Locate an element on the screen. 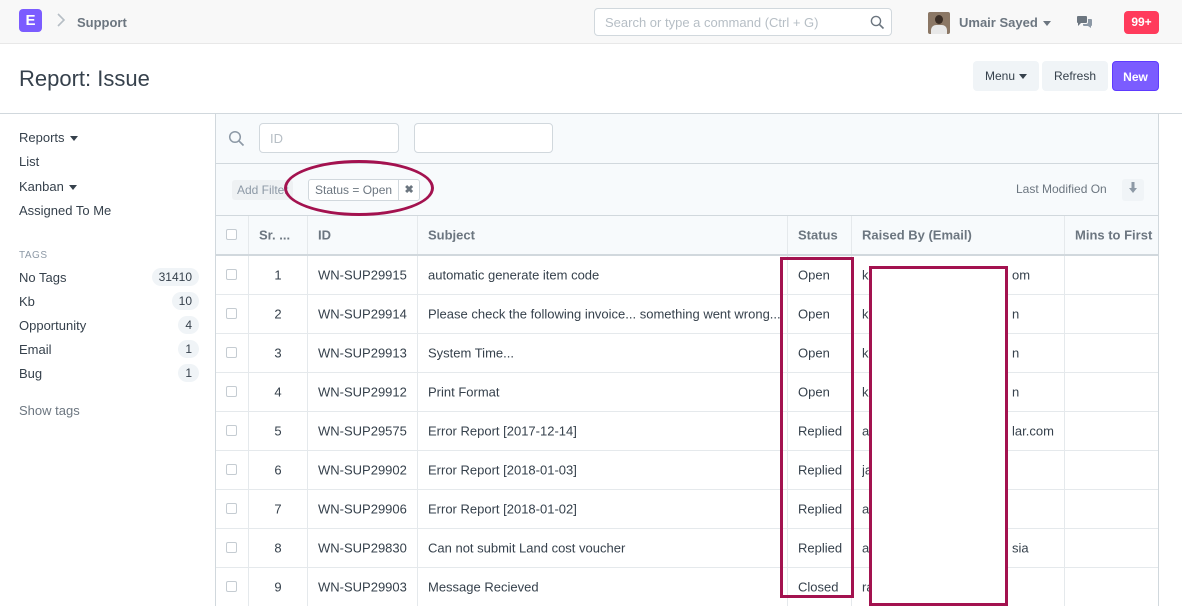  app-logo: E is located at coordinates (30, 20).